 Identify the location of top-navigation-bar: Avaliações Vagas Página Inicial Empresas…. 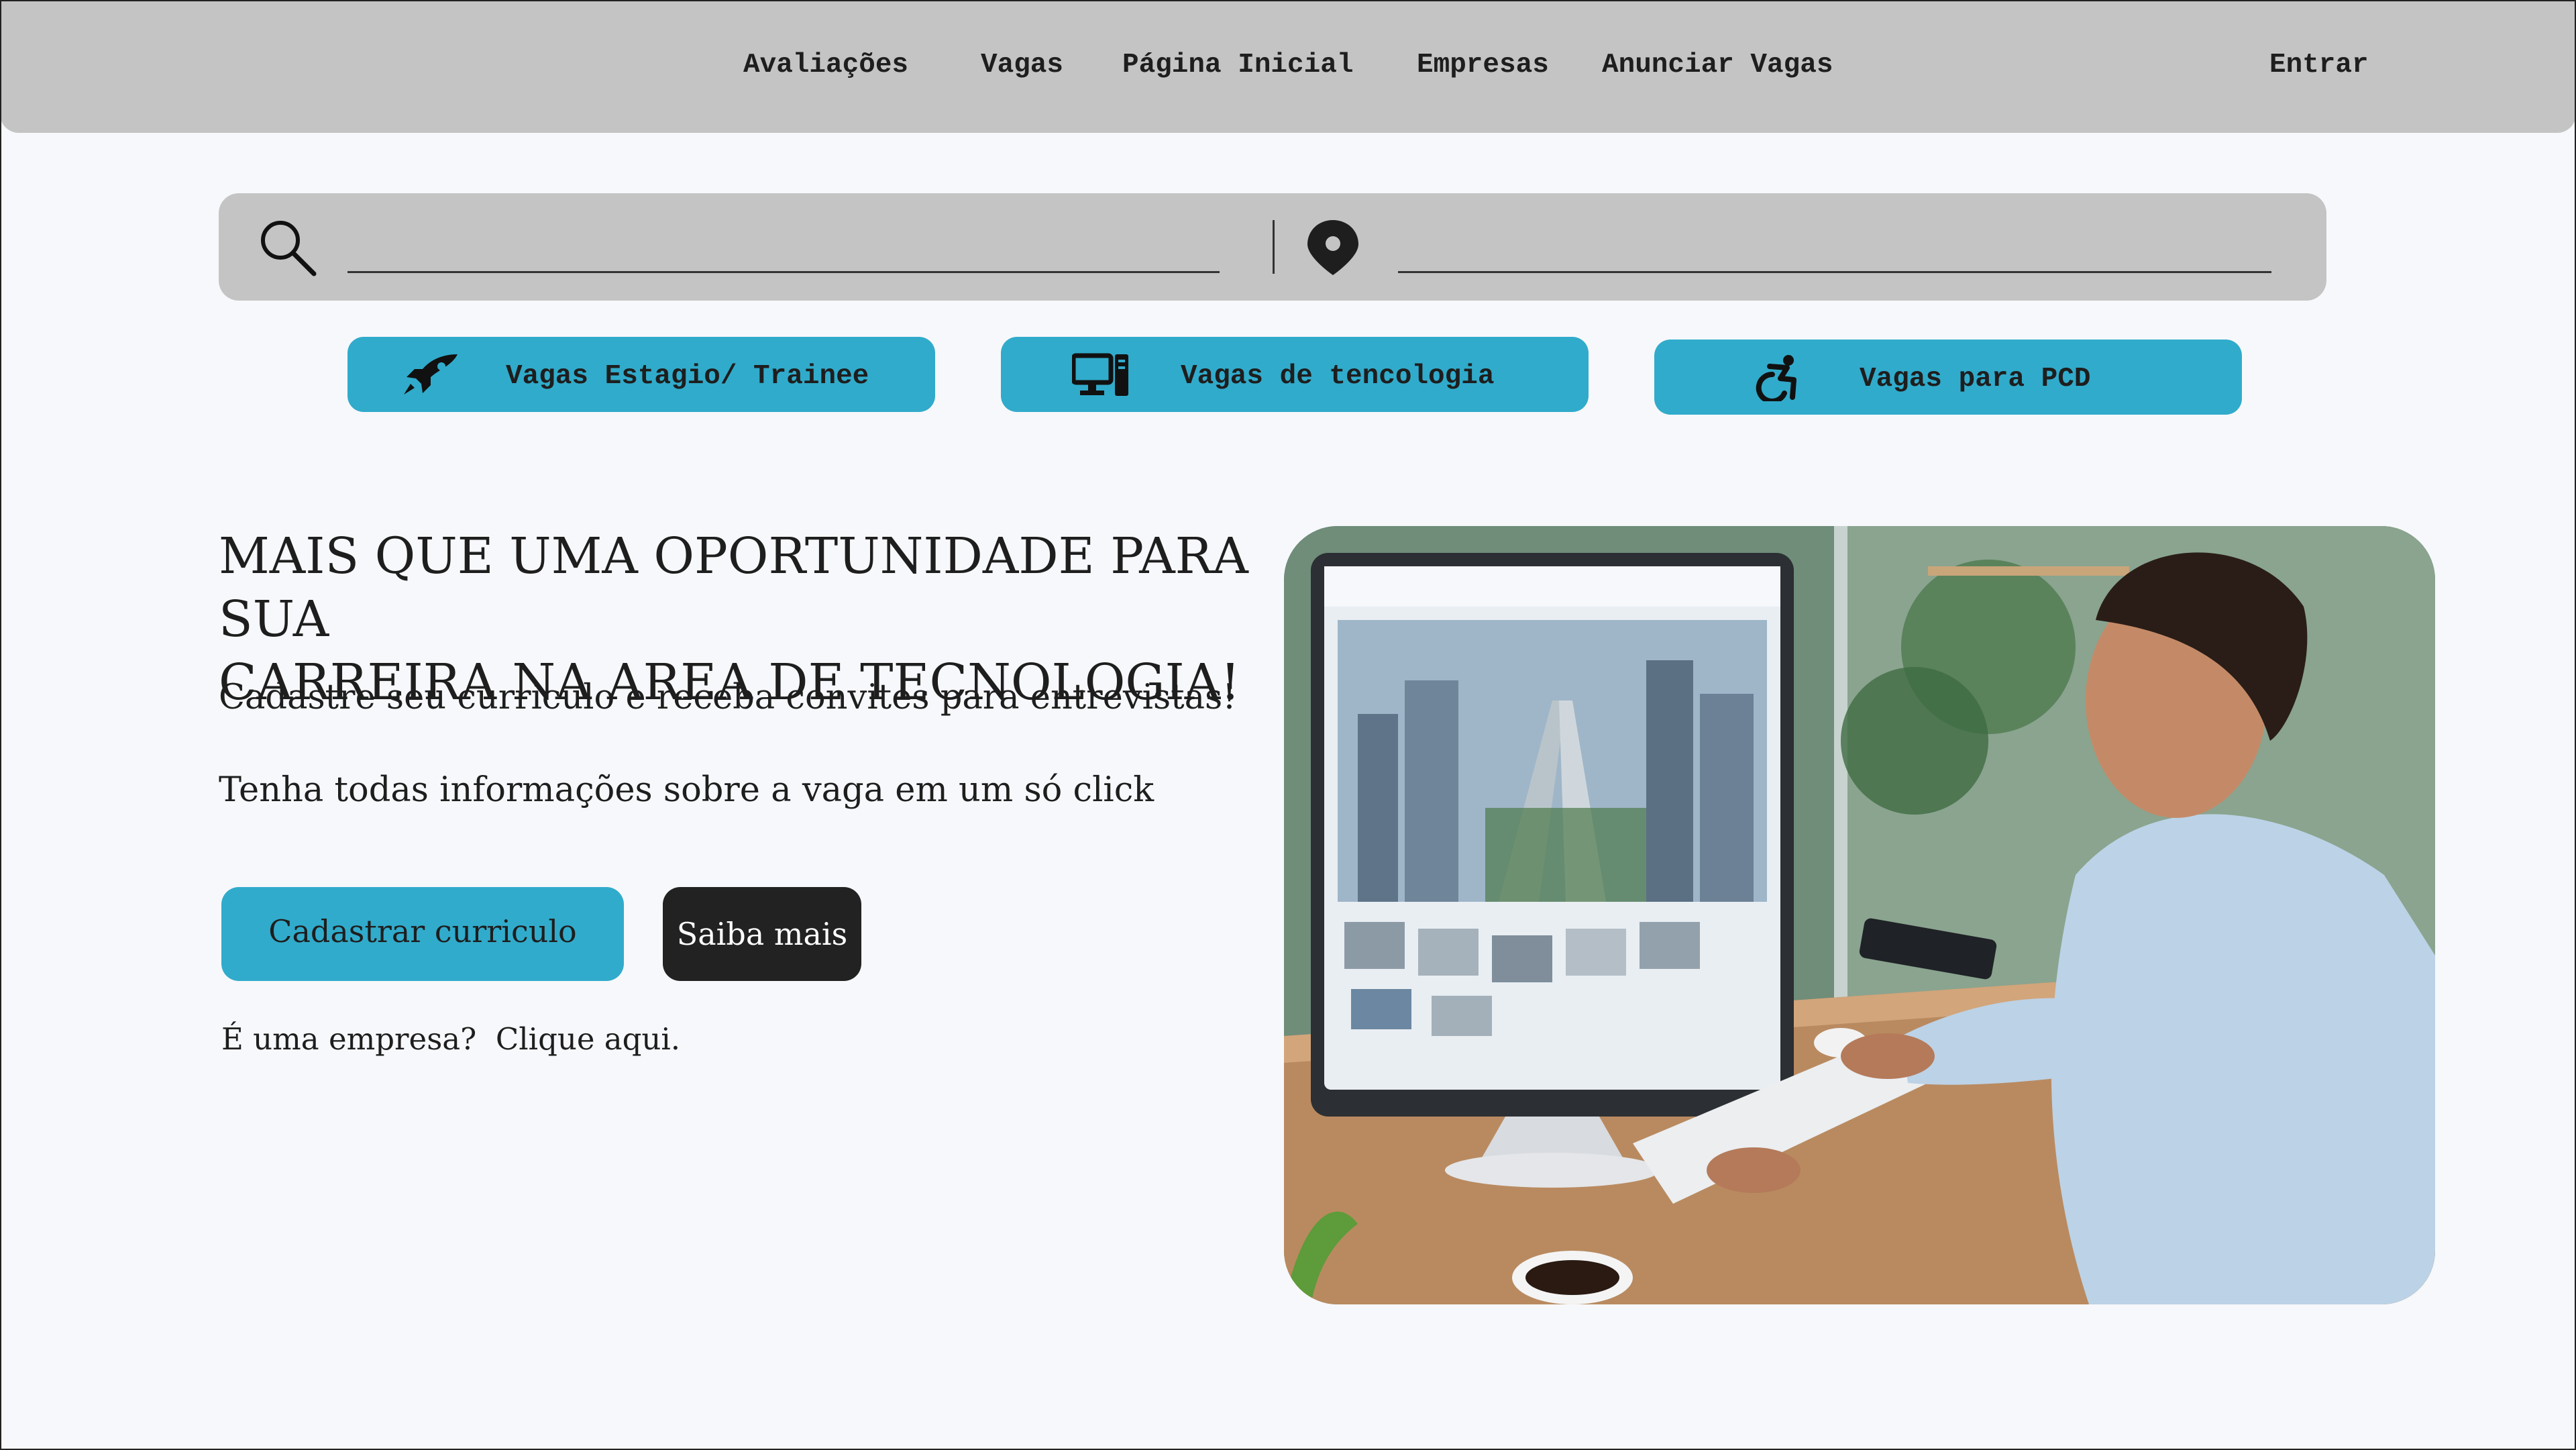
(1288, 66).